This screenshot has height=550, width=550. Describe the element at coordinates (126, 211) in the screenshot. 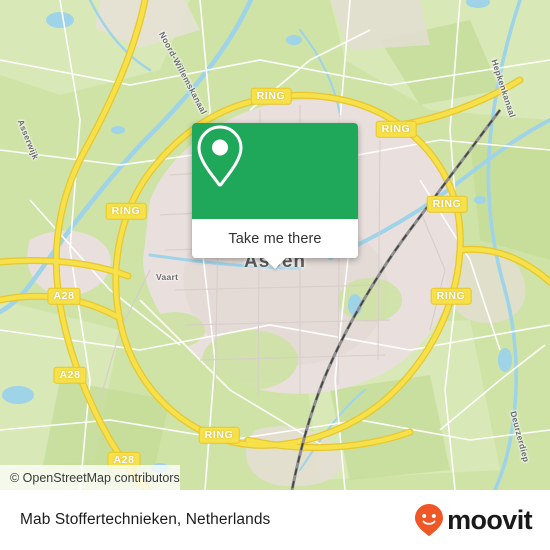

I see `road-shield-ring-4: RING` at that location.